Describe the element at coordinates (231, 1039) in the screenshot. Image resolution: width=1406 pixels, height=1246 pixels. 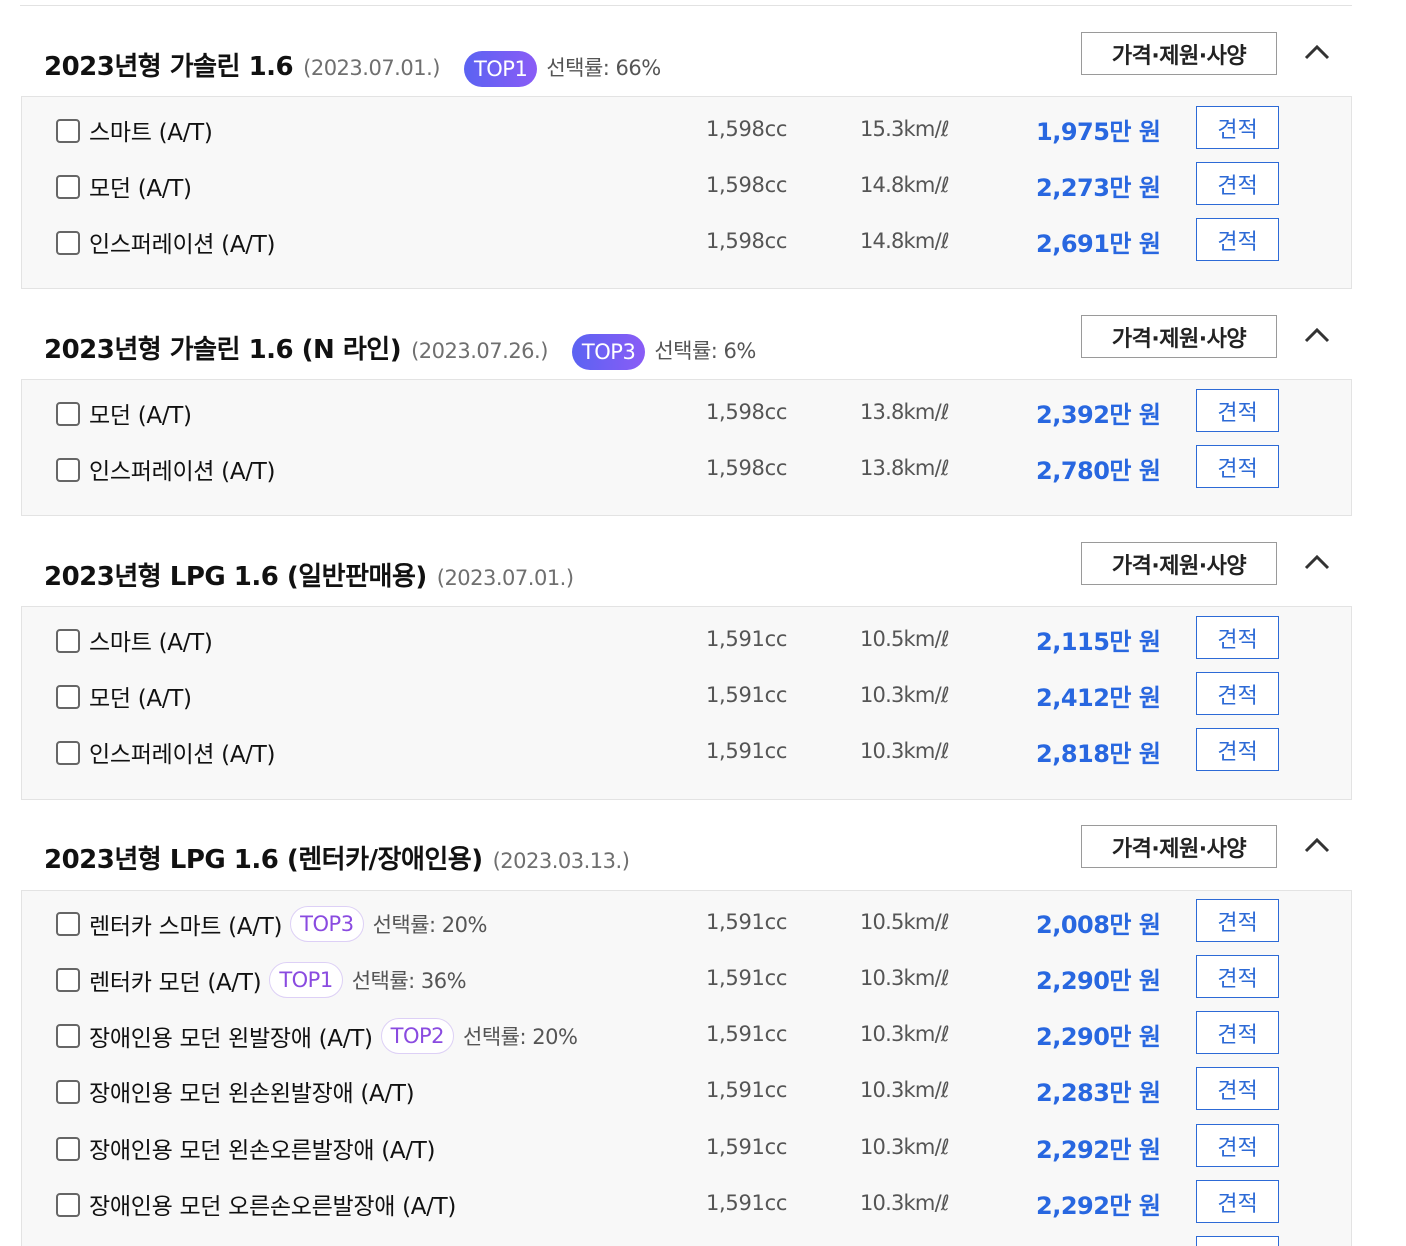
I see `trim-name-text: 장애인용 모던 왼발장애 (A/T)` at that location.